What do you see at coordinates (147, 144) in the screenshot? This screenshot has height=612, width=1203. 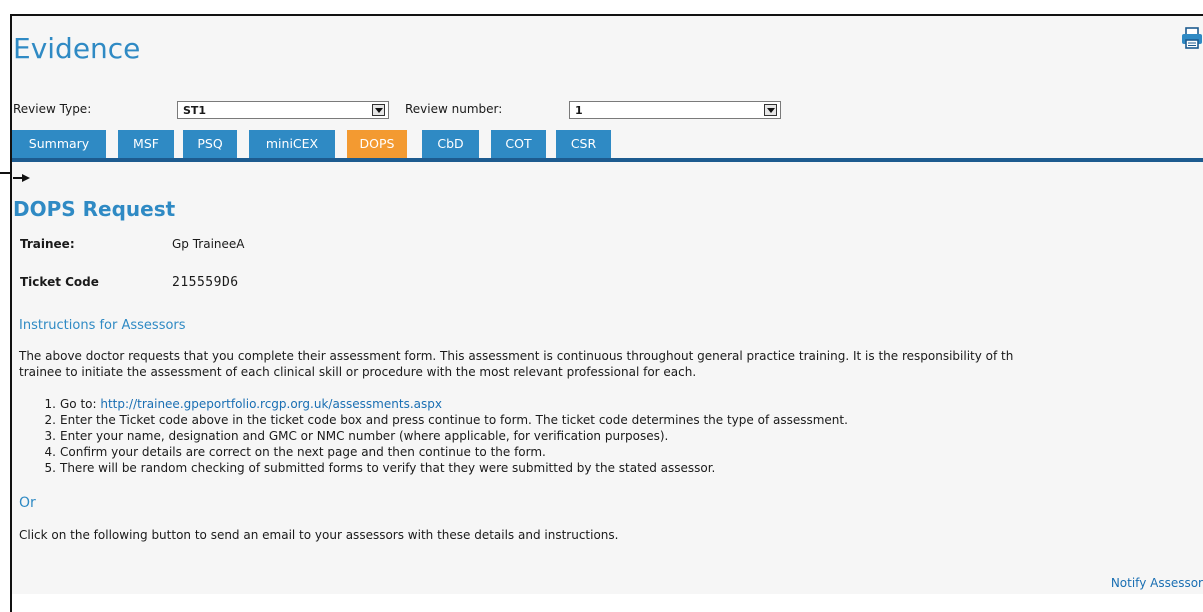 I see `tab-msf: MSF` at bounding box center [147, 144].